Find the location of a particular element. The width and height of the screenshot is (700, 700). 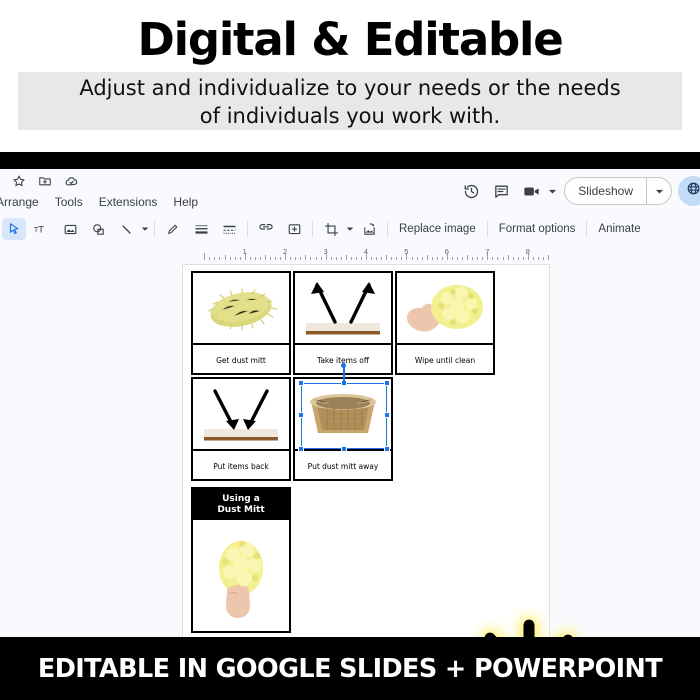

star-icon is located at coordinates (19, 181).